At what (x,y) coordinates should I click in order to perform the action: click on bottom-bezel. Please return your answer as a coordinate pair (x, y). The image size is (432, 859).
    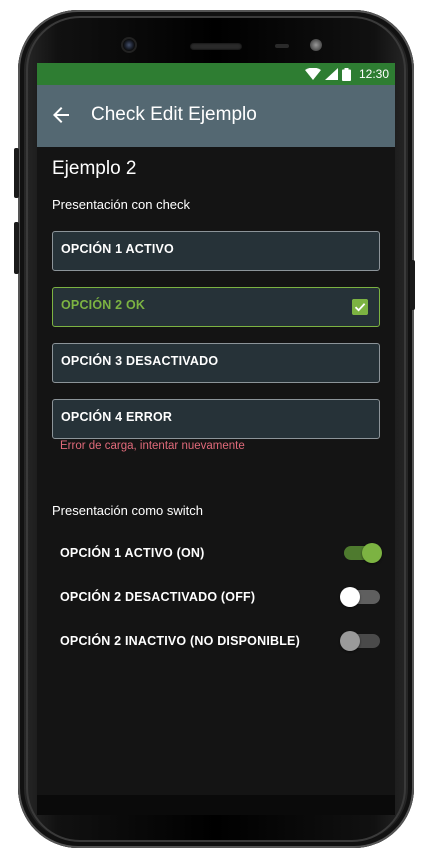
    Looking at the image, I should click on (216, 805).